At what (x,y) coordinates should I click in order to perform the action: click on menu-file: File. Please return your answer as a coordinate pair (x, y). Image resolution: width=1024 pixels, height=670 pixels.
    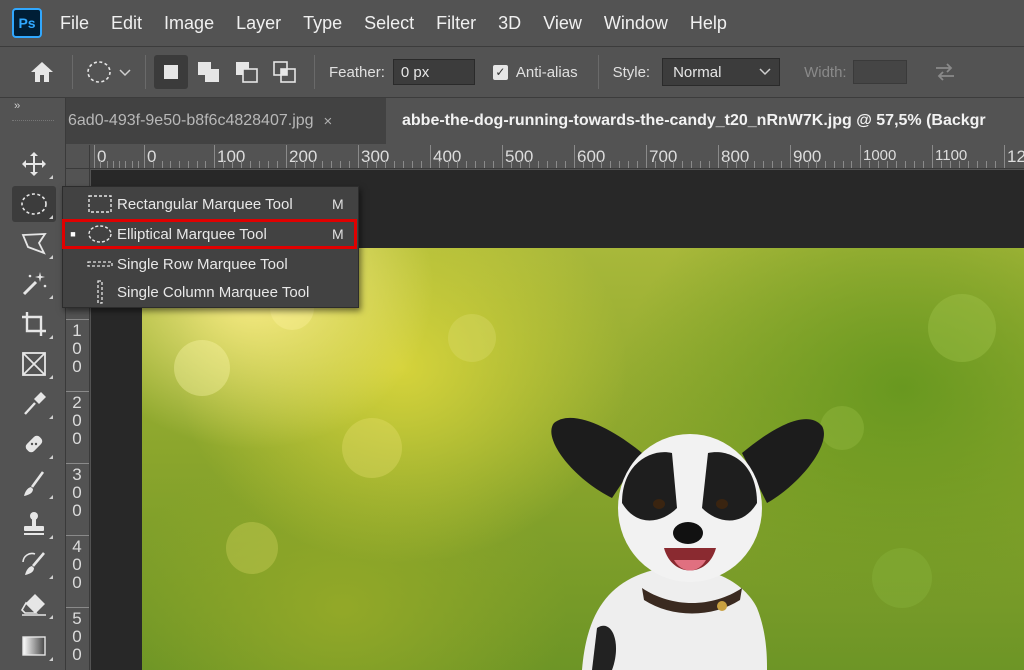
    Looking at the image, I should click on (74, 23).